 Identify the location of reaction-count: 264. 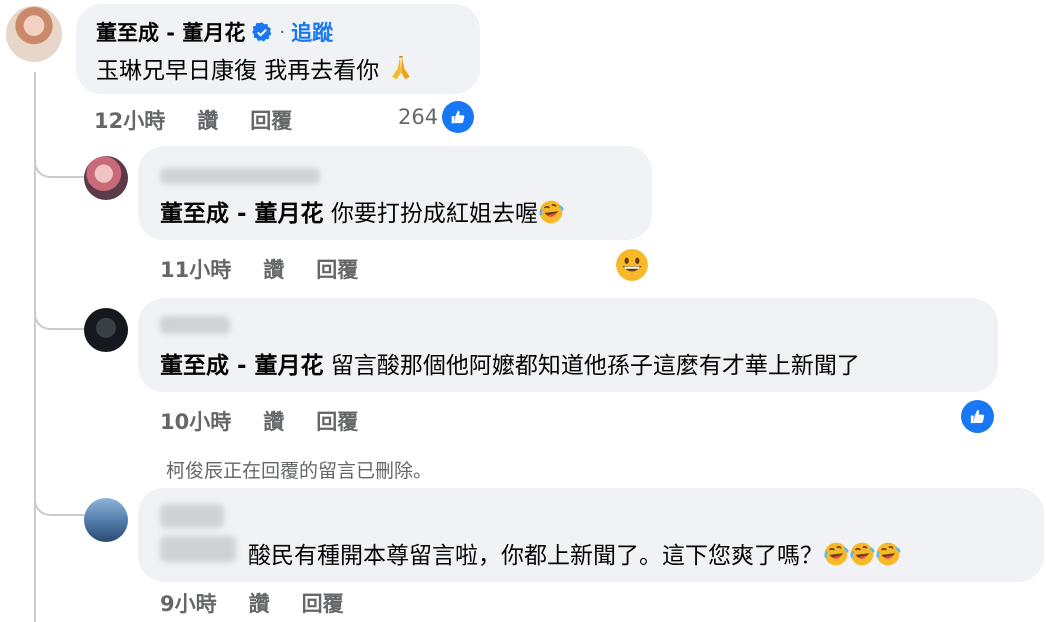
(418, 117).